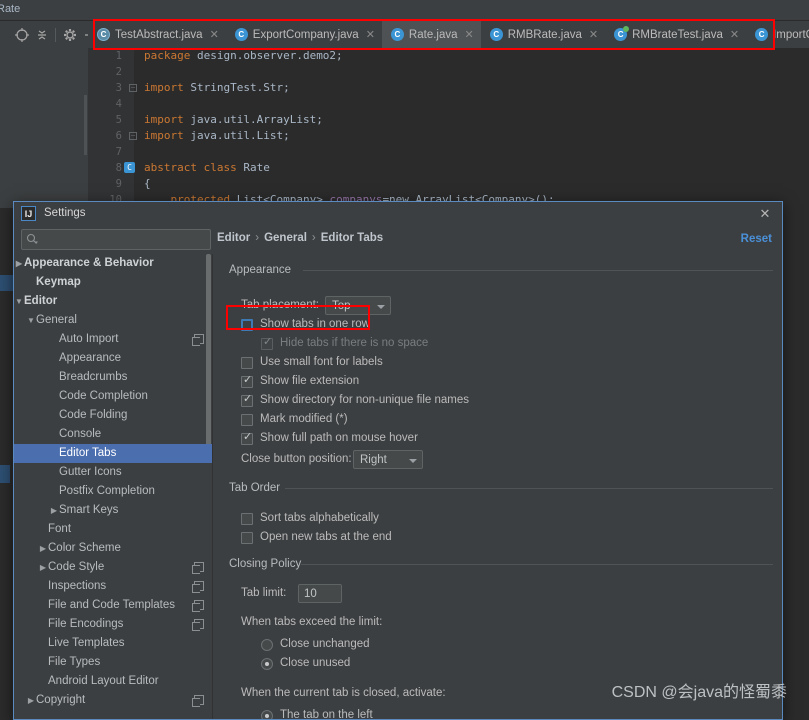 This screenshot has height=720, width=809. Describe the element at coordinates (84, 548) in the screenshot. I see `tree-item-label: Color Scheme` at that location.